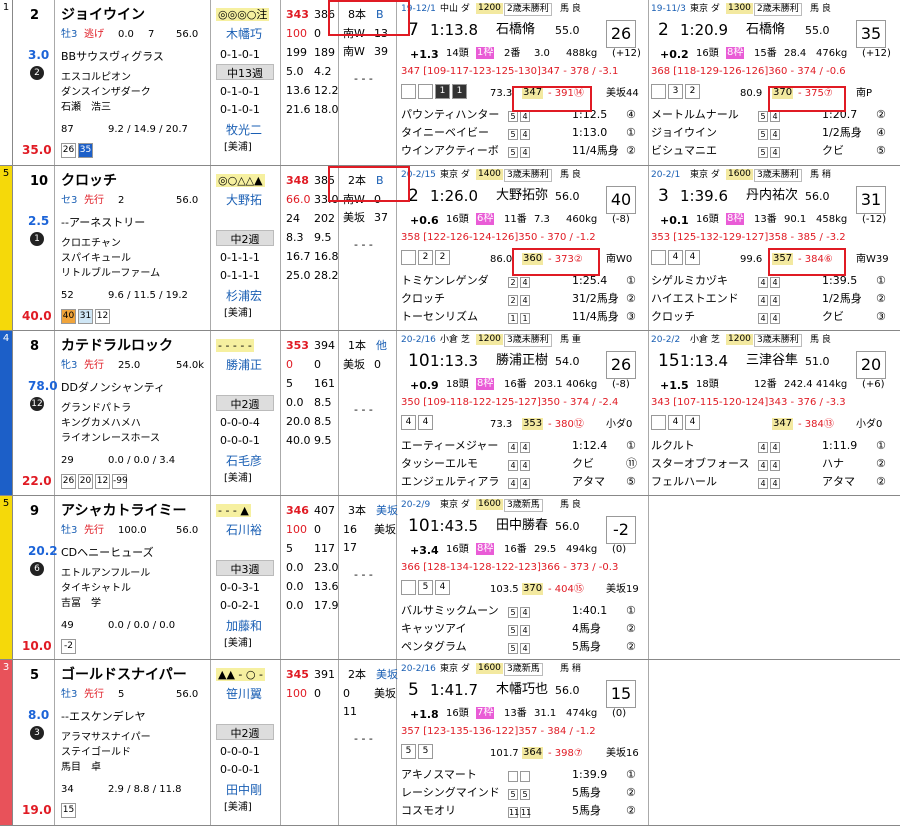  I want to click on race1-result-horse: アキノスマート, so click(439, 774).